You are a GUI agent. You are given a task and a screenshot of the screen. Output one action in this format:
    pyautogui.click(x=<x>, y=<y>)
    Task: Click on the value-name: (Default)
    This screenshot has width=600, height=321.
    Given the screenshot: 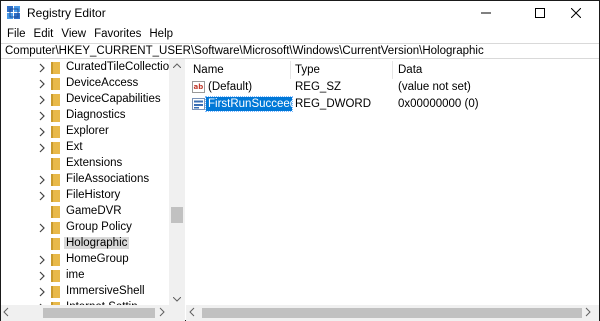 What is the action you would take?
    pyautogui.click(x=230, y=87)
    